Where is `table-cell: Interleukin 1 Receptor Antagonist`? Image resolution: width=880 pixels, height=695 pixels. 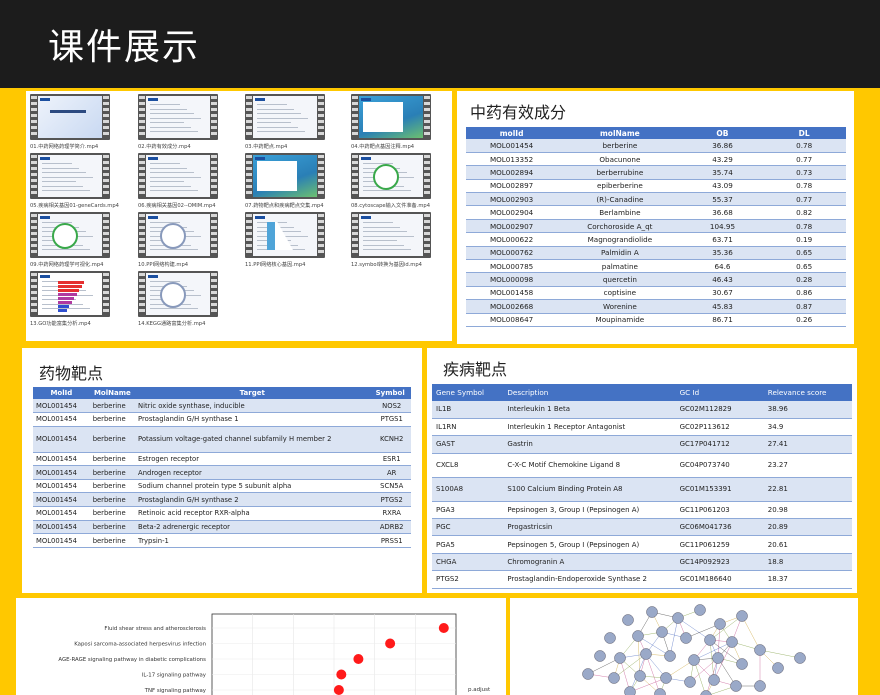
table-cell: Interleukin 1 Receptor Antagonist is located at coordinates (589, 427).